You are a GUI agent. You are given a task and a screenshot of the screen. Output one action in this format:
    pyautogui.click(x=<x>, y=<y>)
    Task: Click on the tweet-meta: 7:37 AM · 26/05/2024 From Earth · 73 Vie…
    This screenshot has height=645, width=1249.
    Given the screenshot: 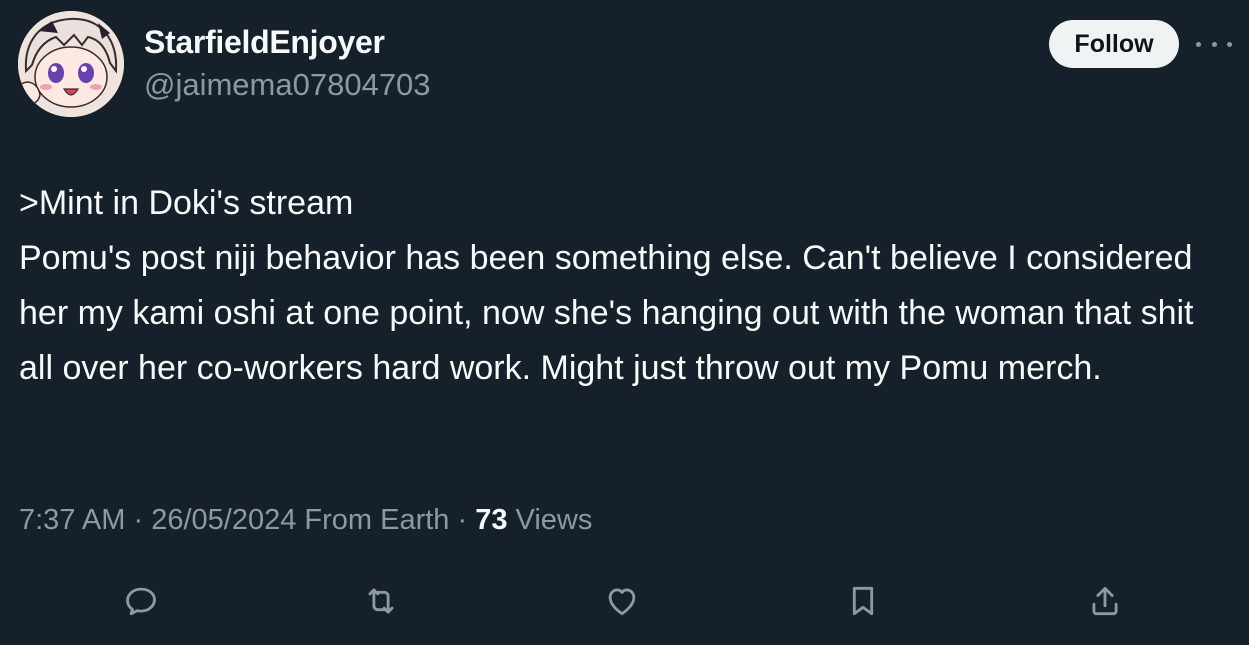 What is the action you would take?
    pyautogui.click(x=305, y=520)
    